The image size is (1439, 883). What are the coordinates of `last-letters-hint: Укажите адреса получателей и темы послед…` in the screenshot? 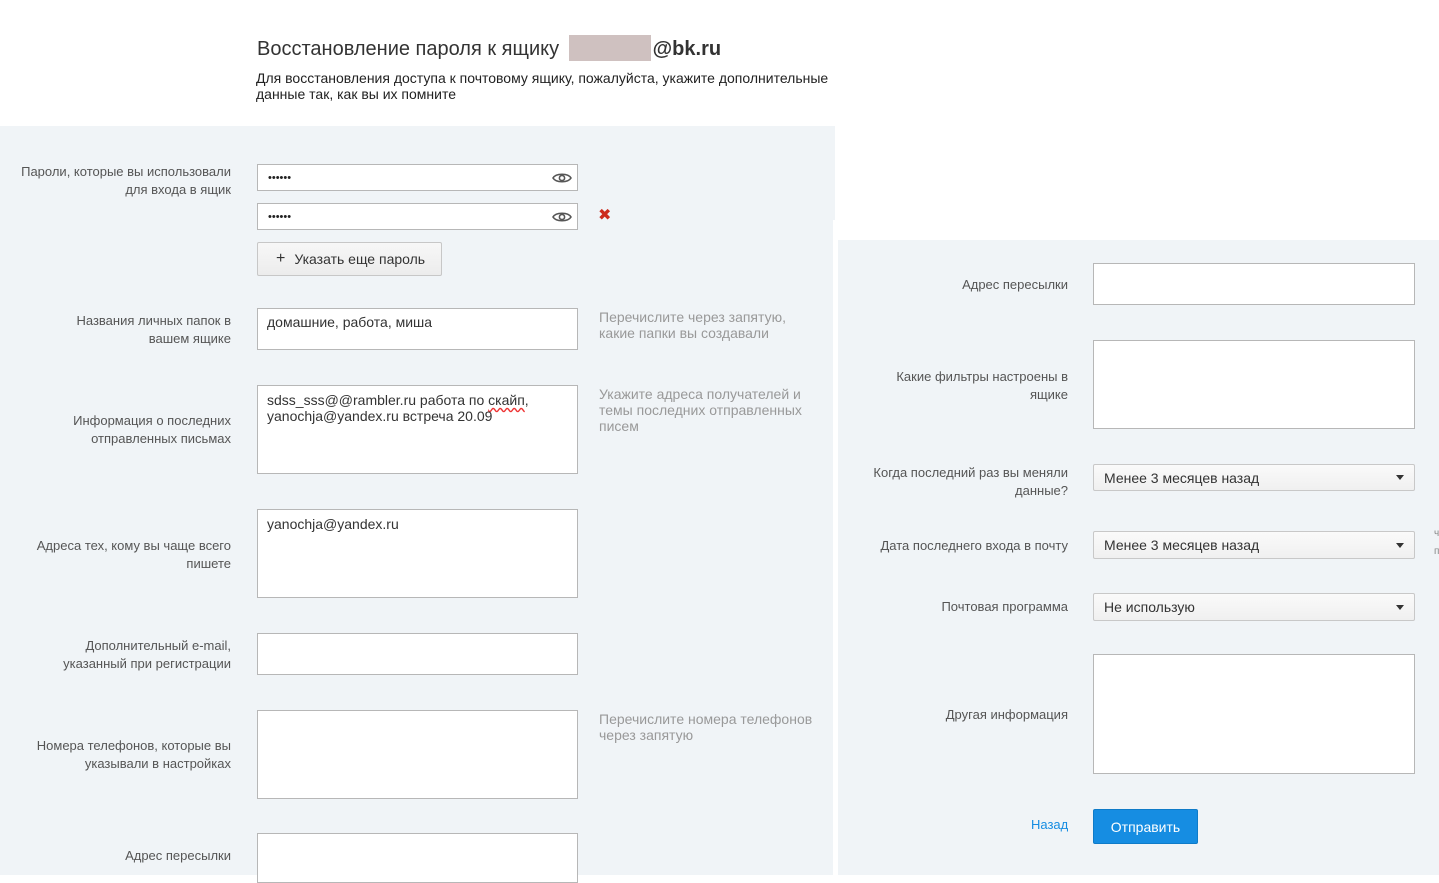 It's located at (700, 410).